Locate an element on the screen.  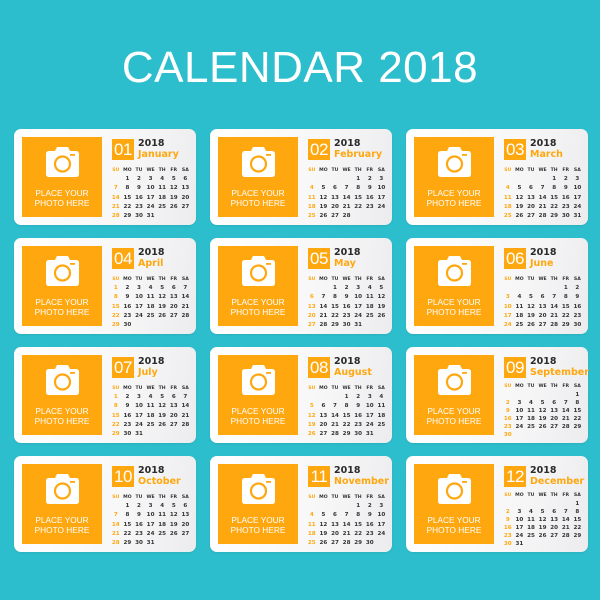
day-cell: 18 is located at coordinates (382, 416).